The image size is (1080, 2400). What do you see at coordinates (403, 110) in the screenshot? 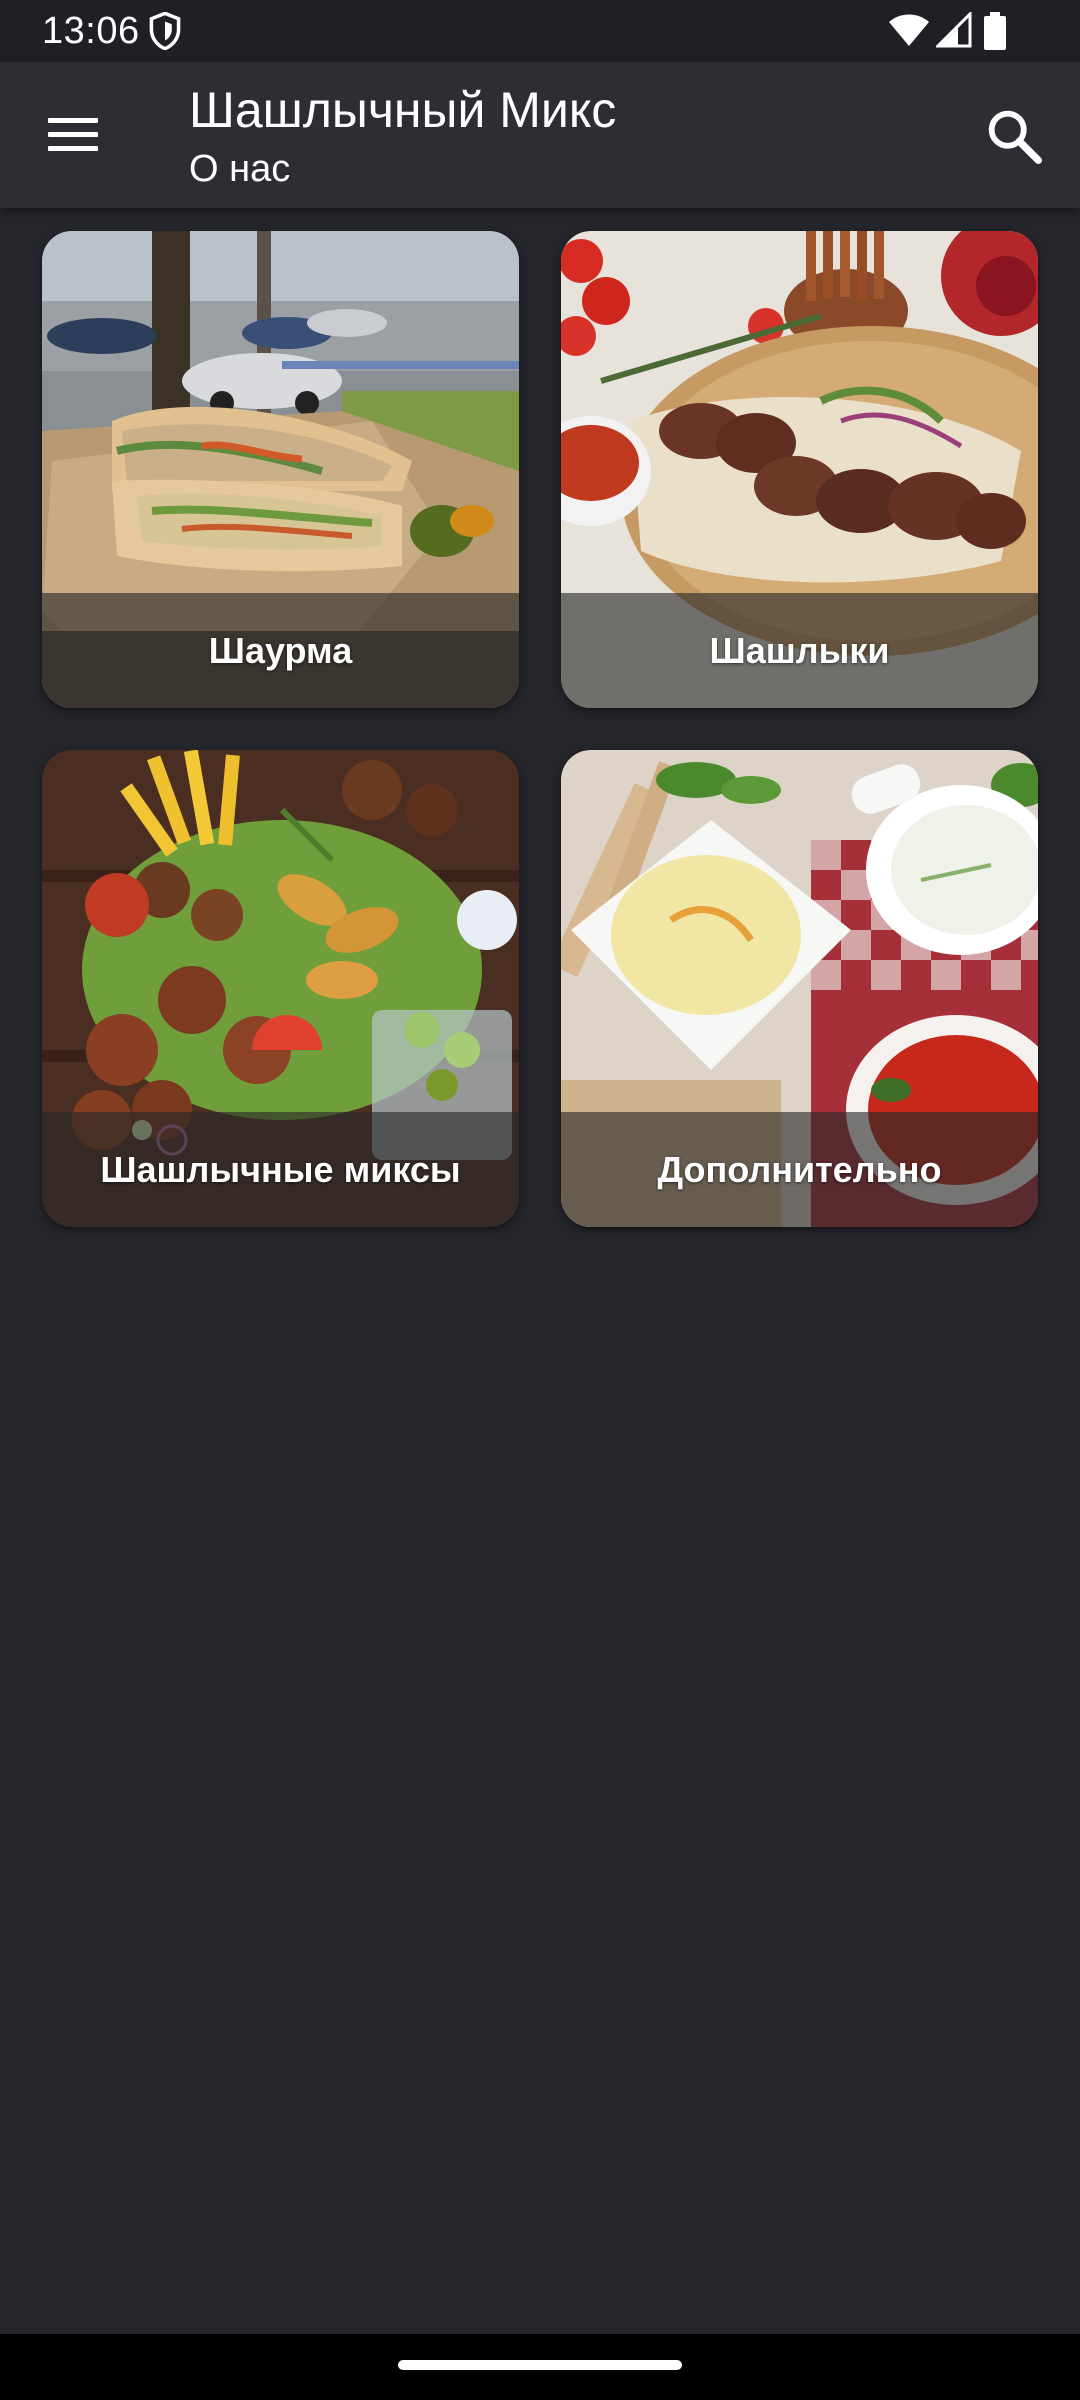
I see `app-title: Шашлычный Микс` at bounding box center [403, 110].